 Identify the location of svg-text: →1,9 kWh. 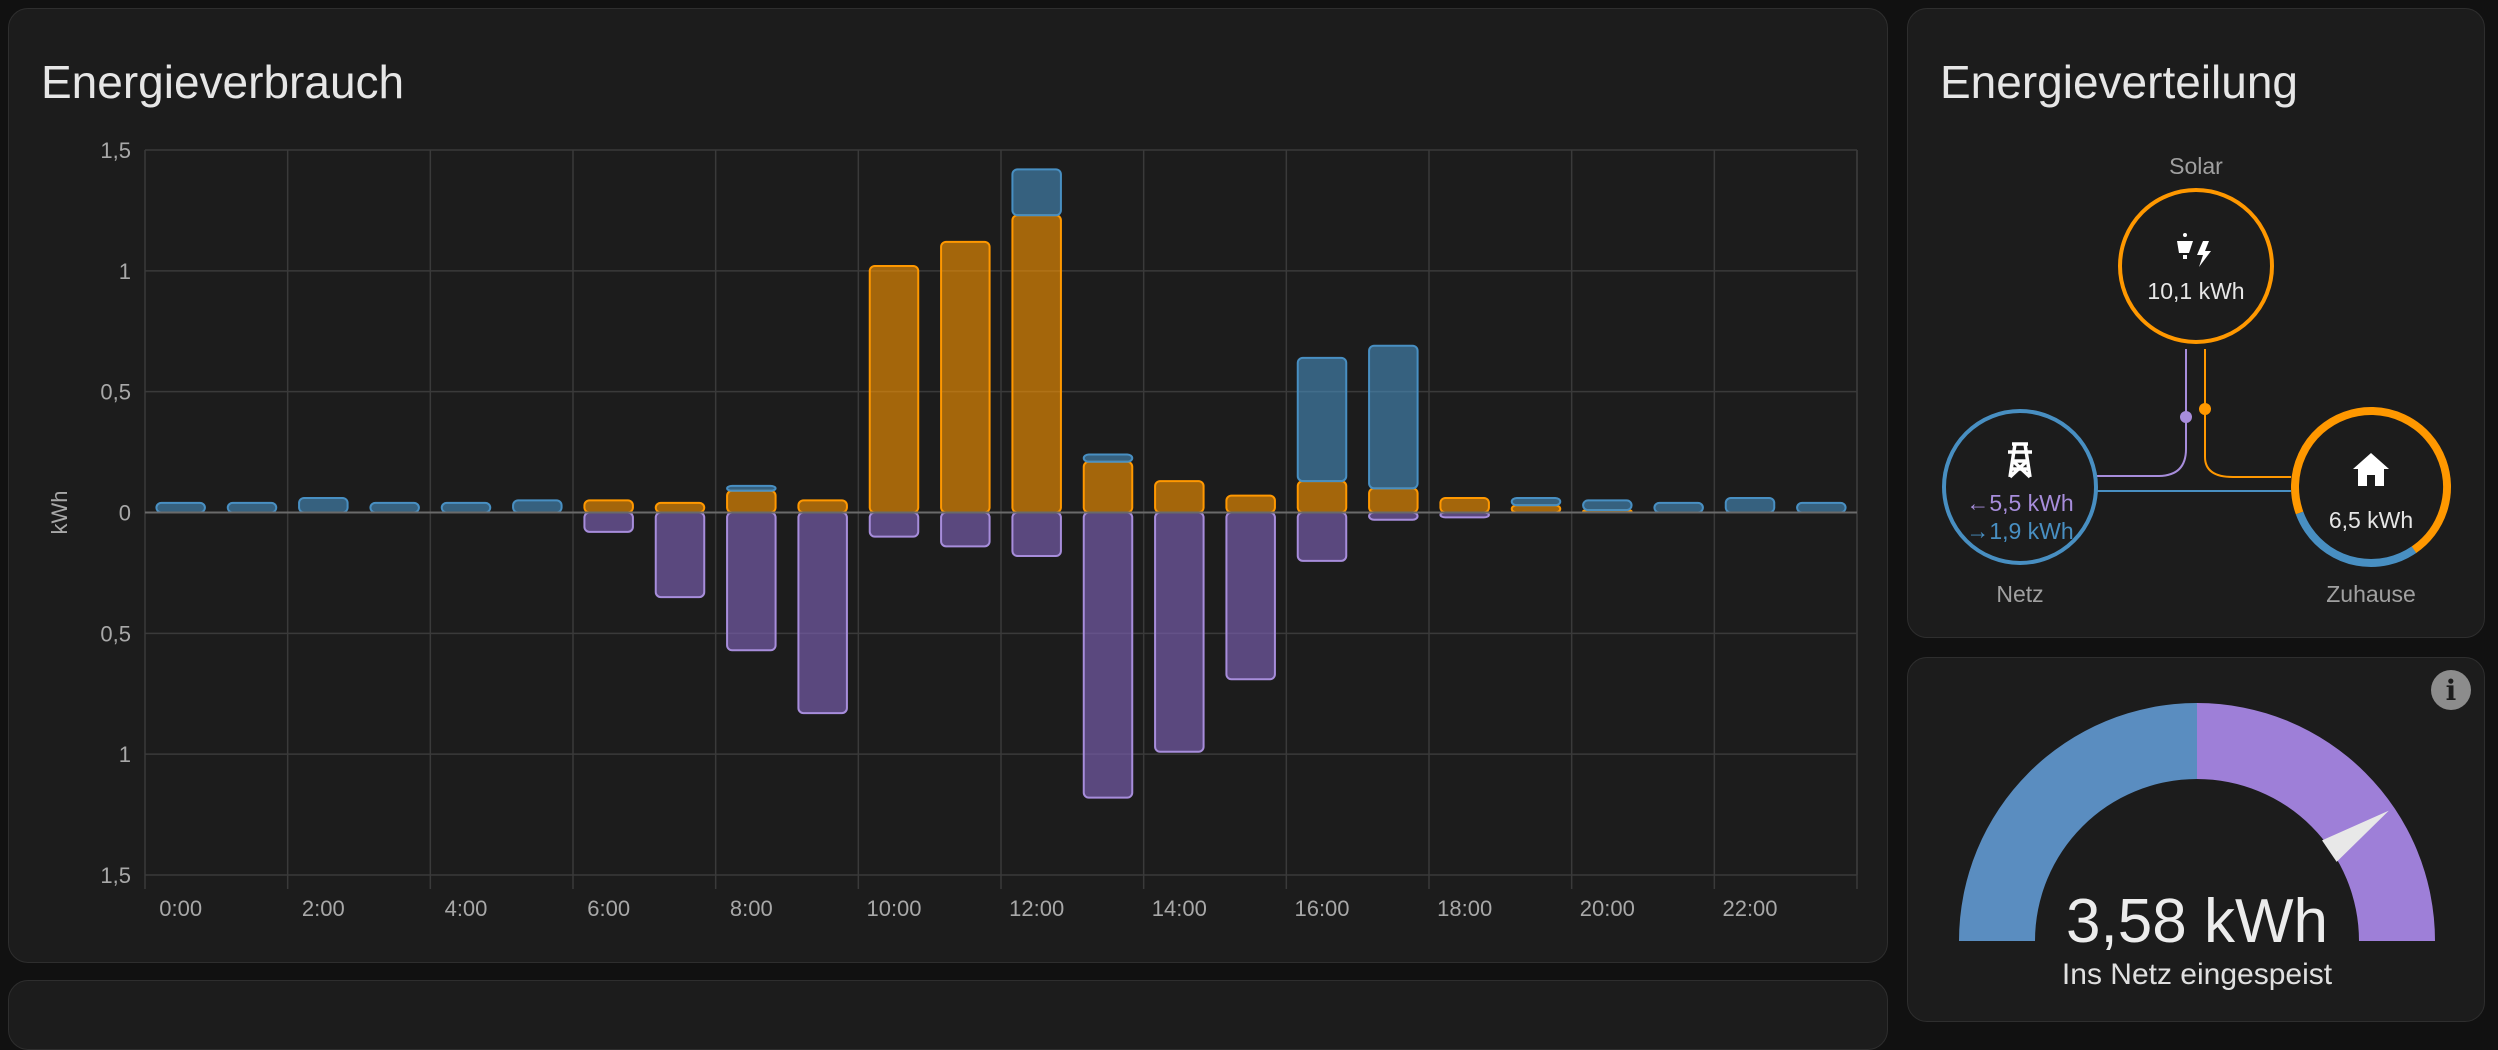
(2019, 531).